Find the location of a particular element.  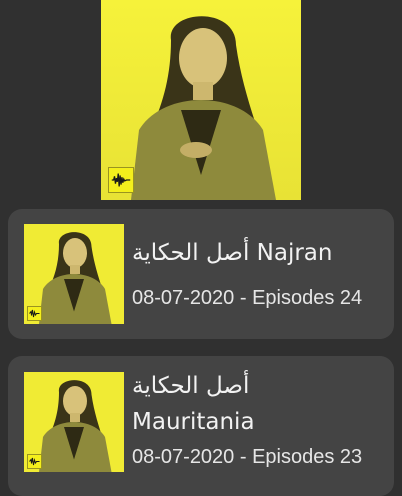

episode-title: أصل الحكاية Mauritania is located at coordinates (252, 404).